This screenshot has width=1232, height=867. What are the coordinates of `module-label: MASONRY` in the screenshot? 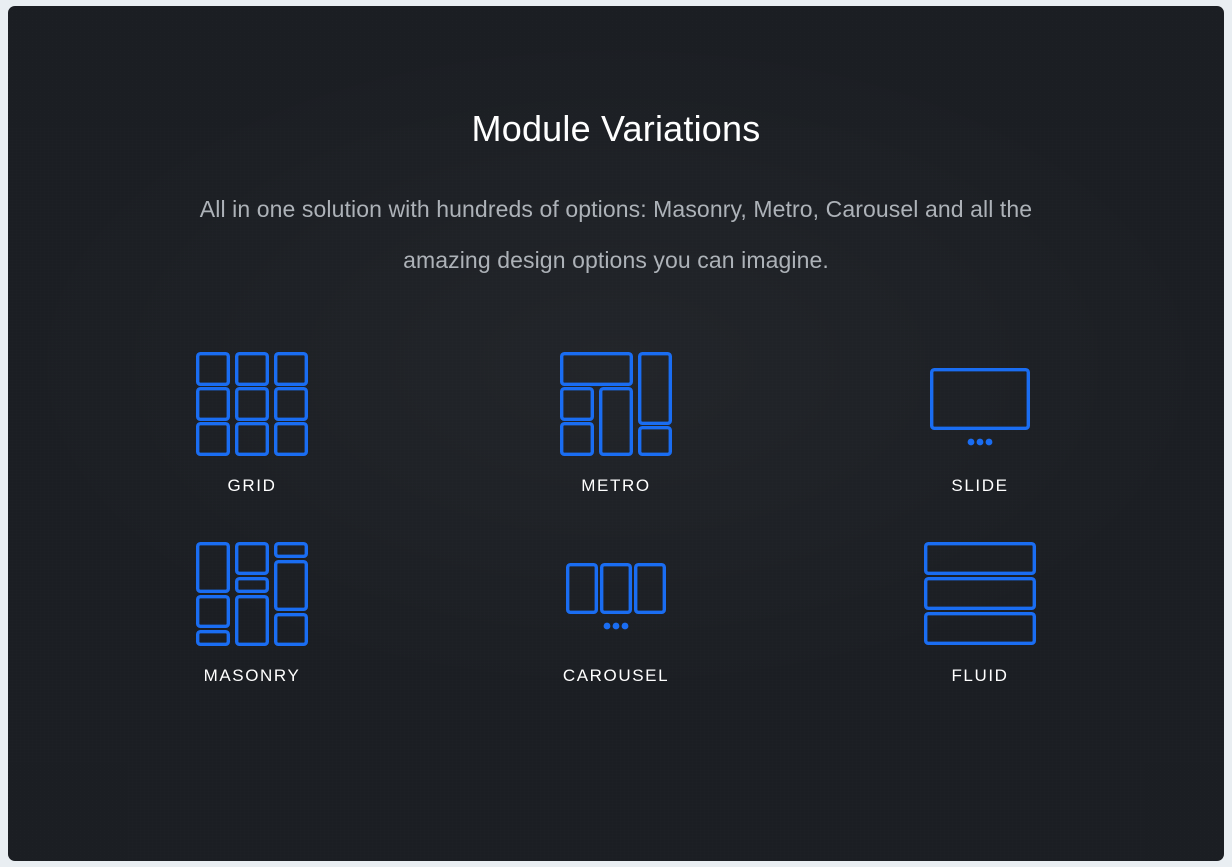 It's located at (252, 675).